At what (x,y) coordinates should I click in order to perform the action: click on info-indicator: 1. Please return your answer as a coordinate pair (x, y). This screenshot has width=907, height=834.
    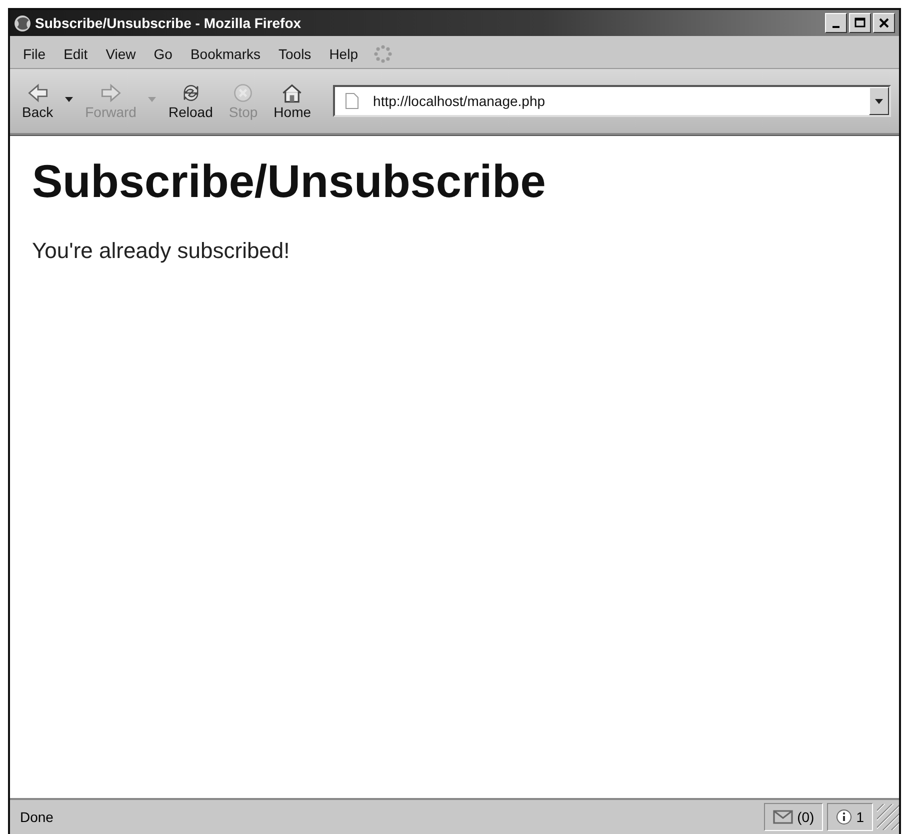
    Looking at the image, I should click on (850, 817).